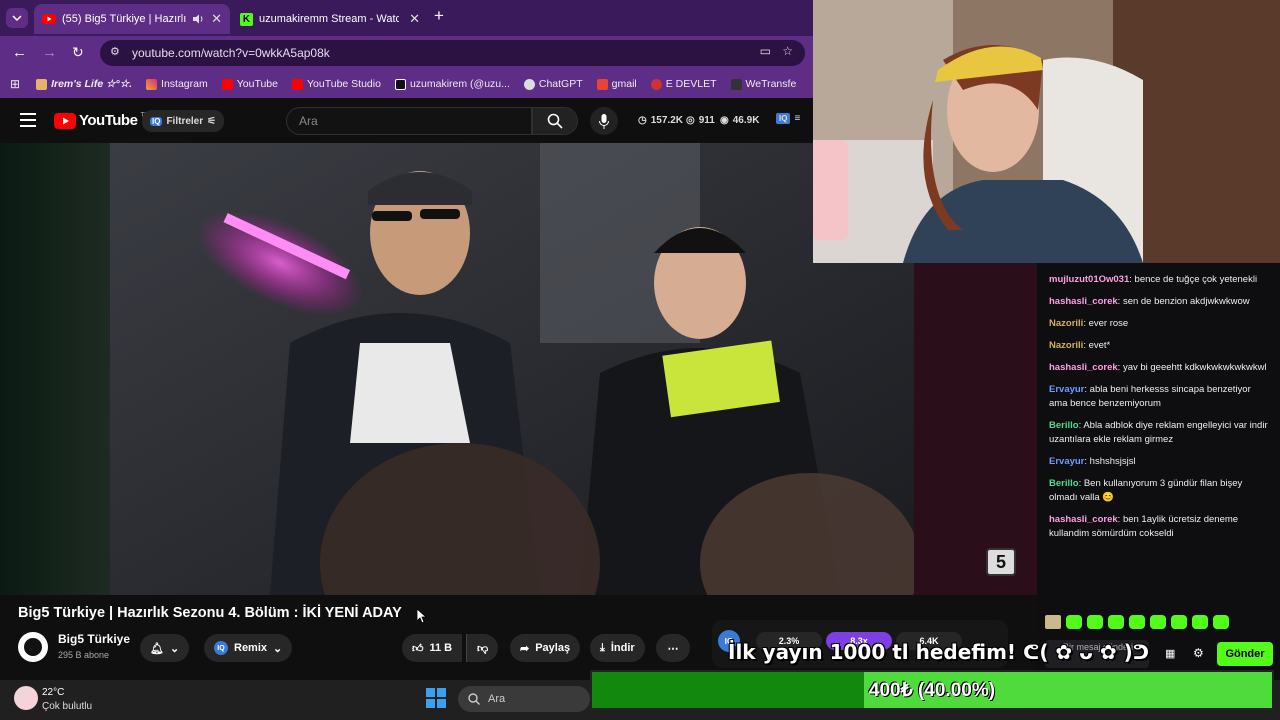  I want to click on kick-favicon-icon: K, so click(246, 19).